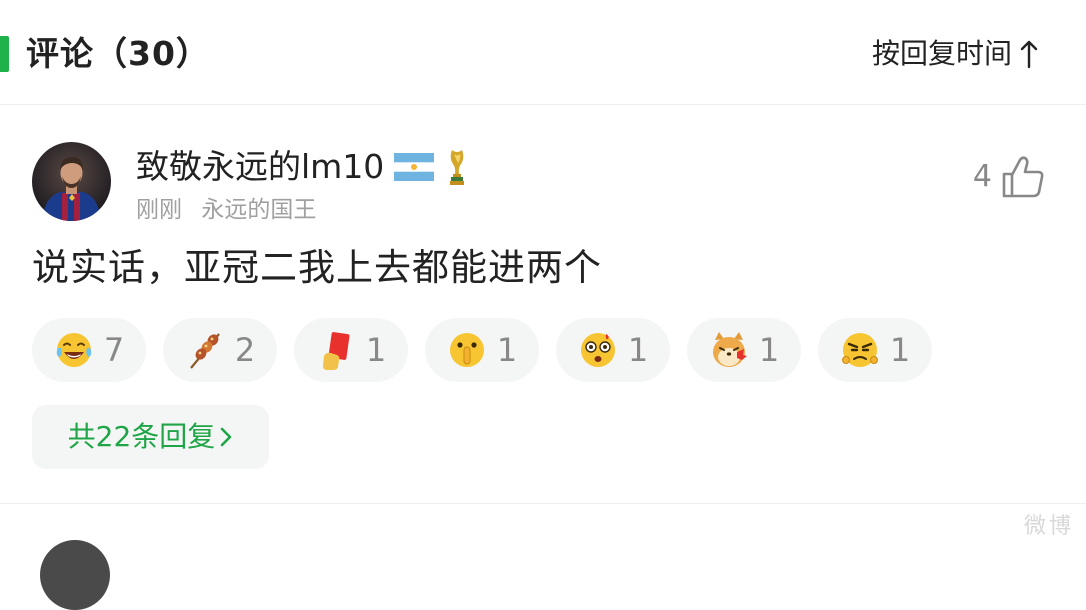 This screenshot has width=1086, height=610. What do you see at coordinates (159, 210) in the screenshot?
I see `comment-time: 刚刚` at bounding box center [159, 210].